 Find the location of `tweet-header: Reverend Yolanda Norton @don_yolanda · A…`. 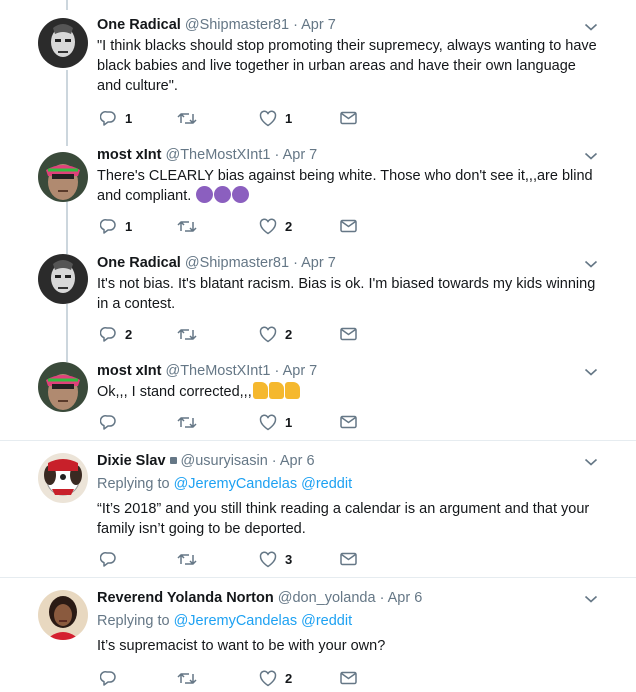

tweet-header: Reverend Yolanda Norton @don_yolanda · A… is located at coordinates (348, 598).